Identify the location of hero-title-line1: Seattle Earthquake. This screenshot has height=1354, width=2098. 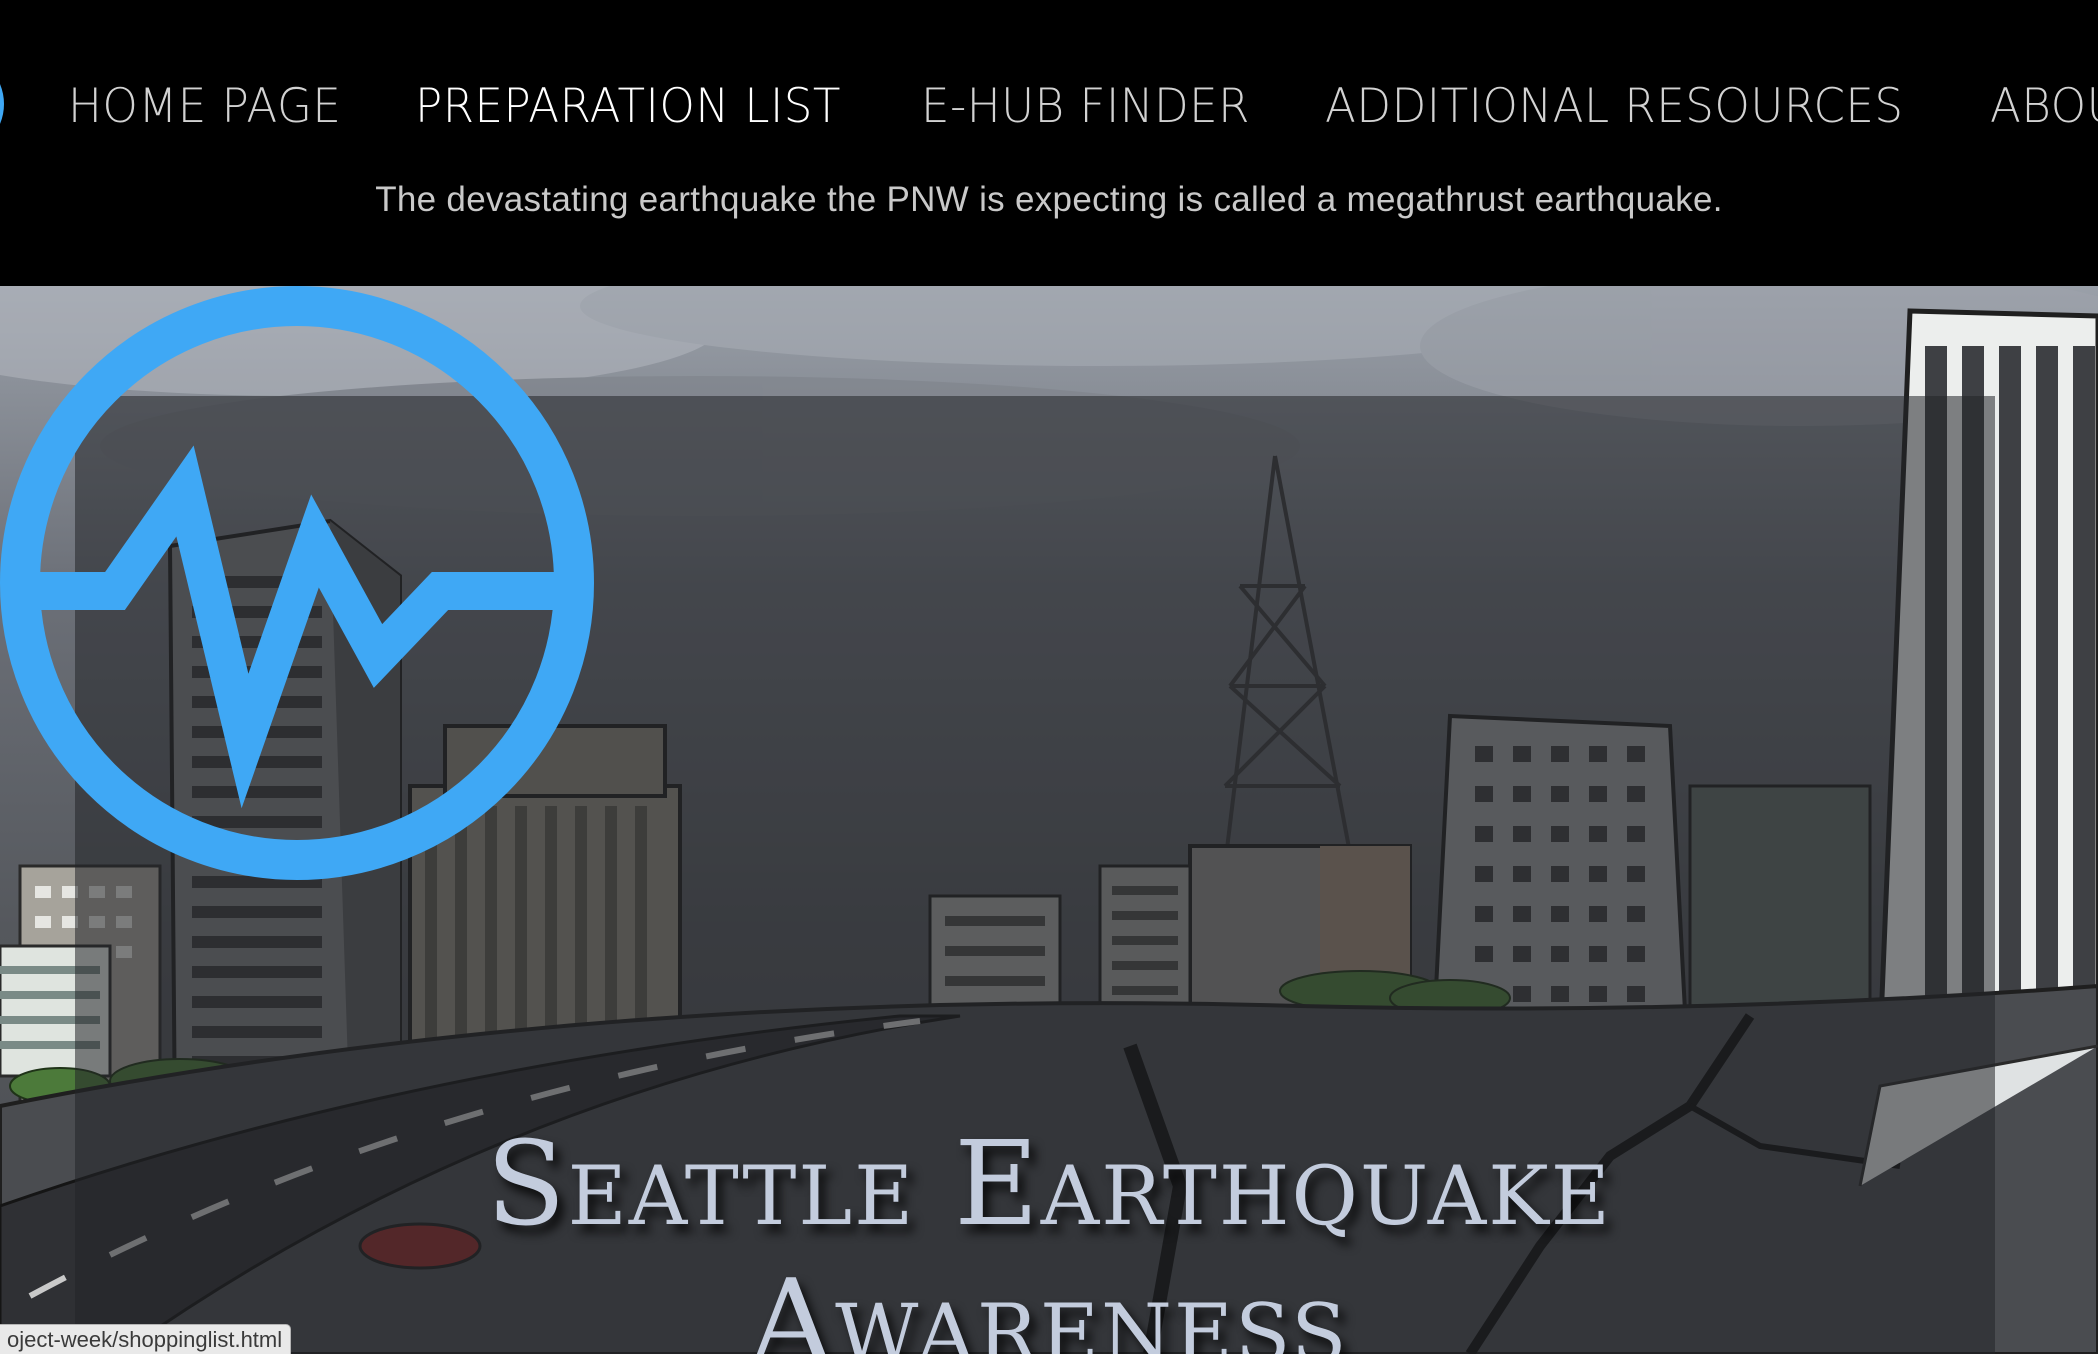
(1049, 1184).